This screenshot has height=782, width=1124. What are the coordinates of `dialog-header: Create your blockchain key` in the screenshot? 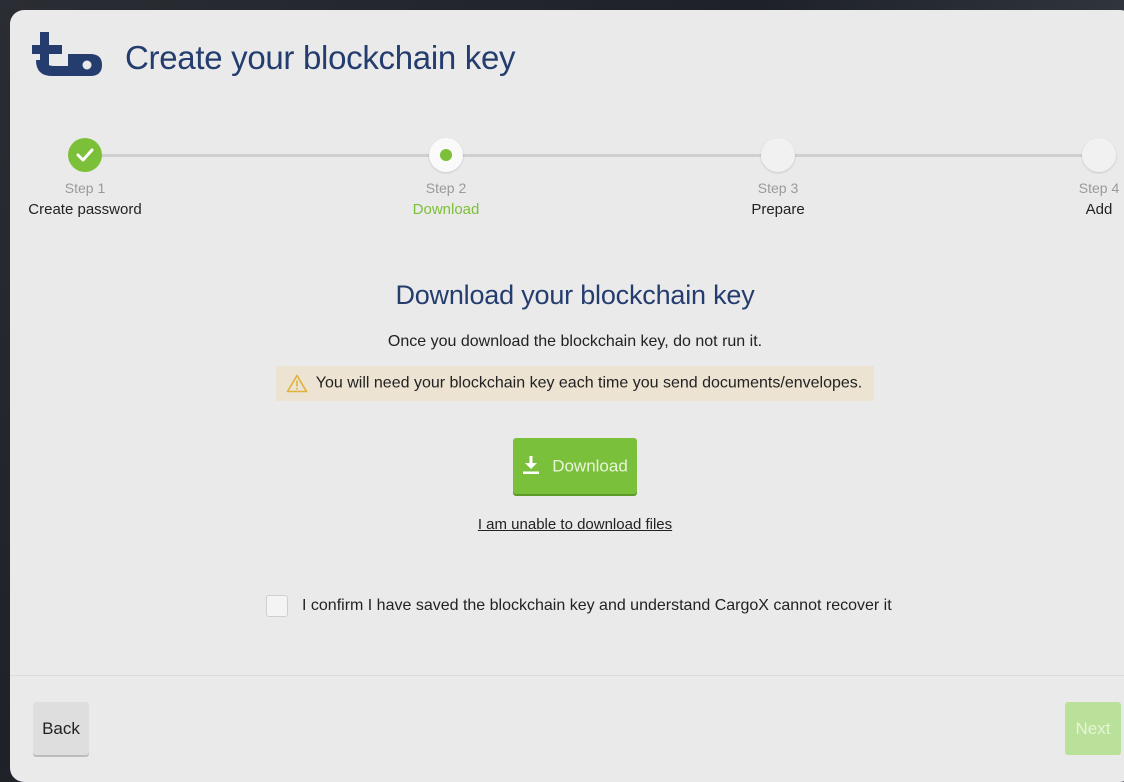 It's located at (382, 62).